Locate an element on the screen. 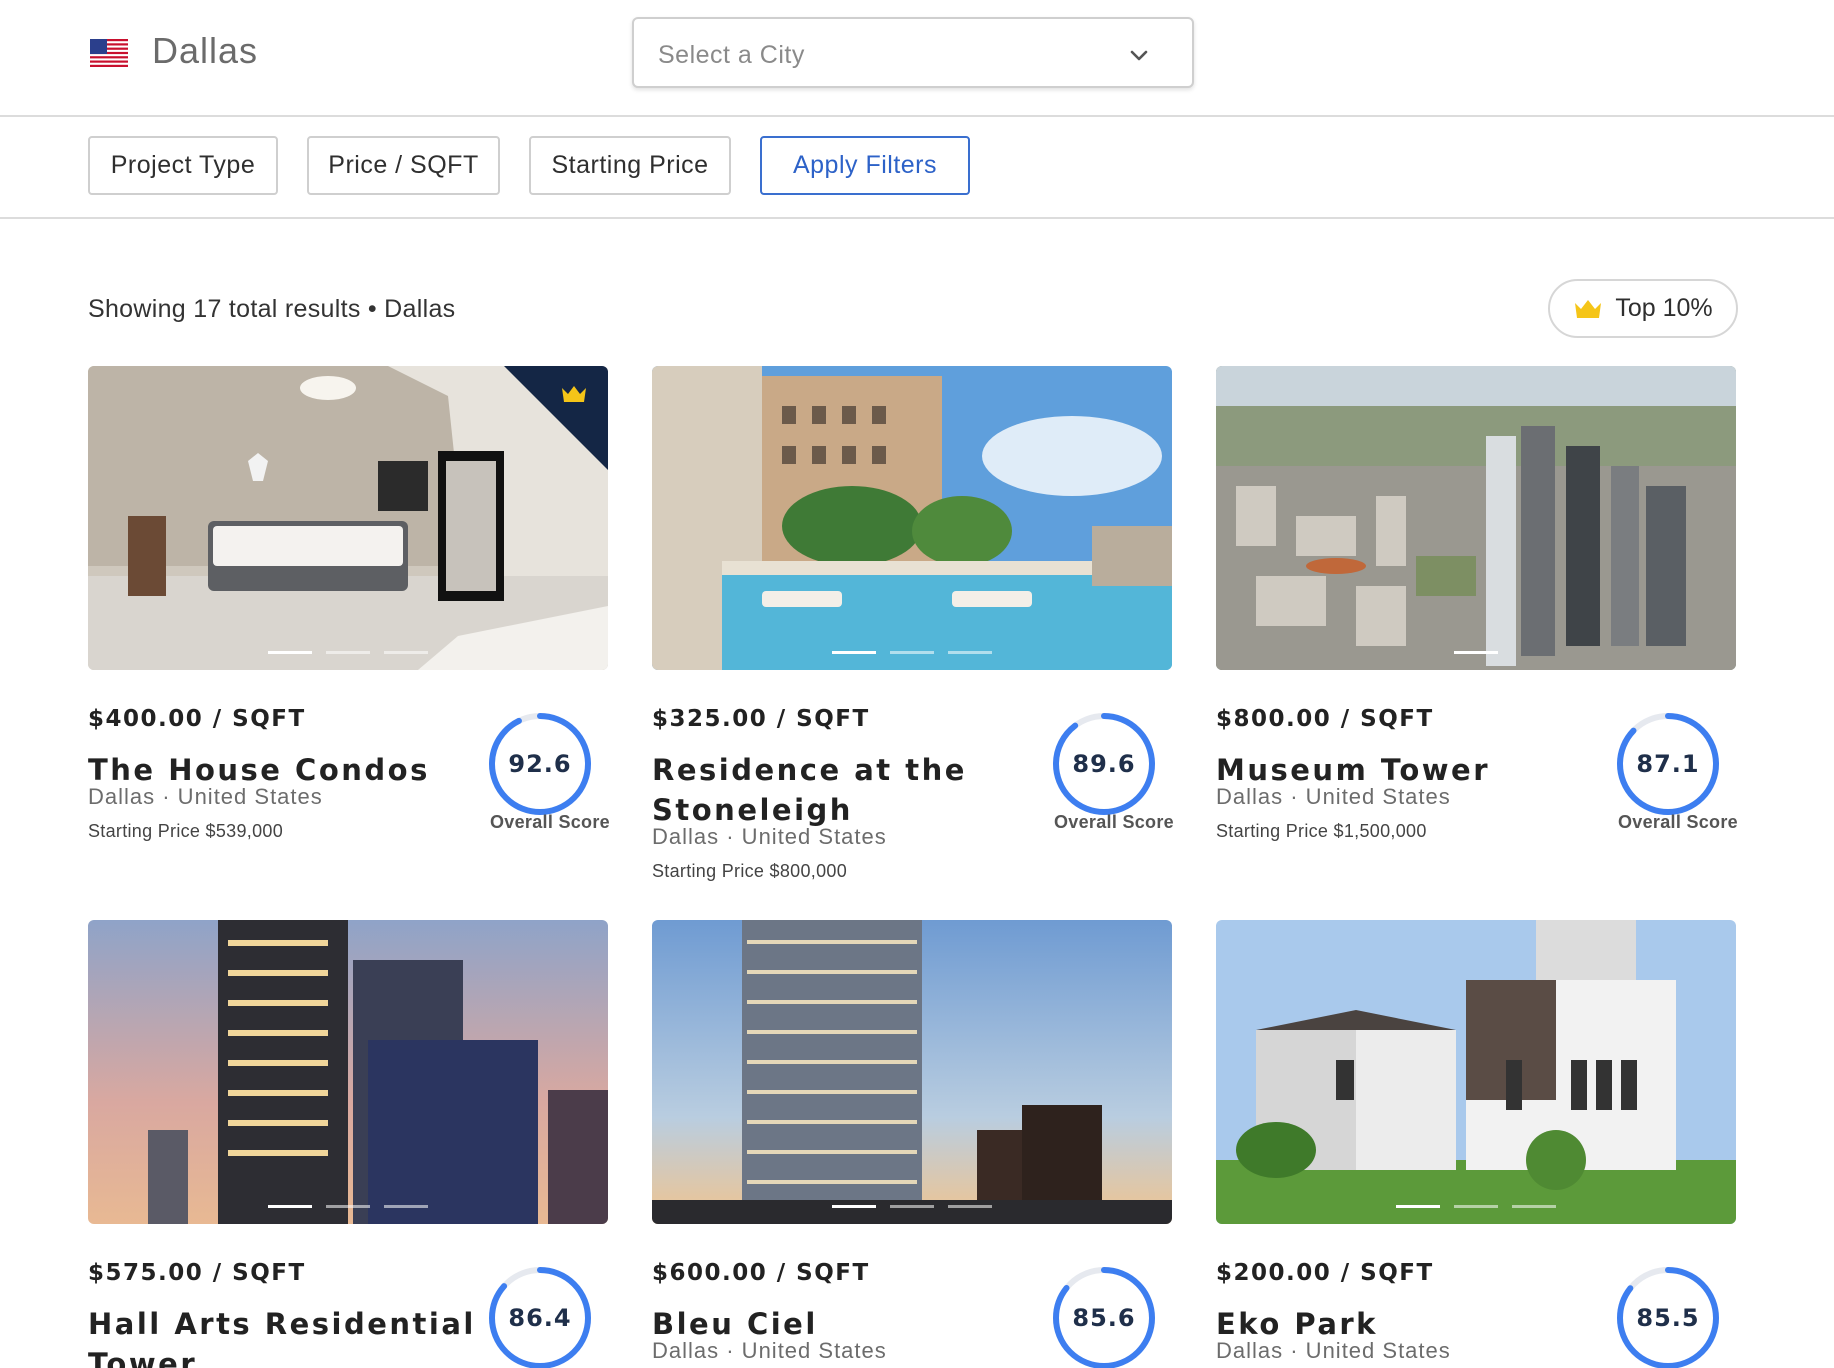 The image size is (1834, 1368). starting-price: Starting Price $800,000 is located at coordinates (750, 871).